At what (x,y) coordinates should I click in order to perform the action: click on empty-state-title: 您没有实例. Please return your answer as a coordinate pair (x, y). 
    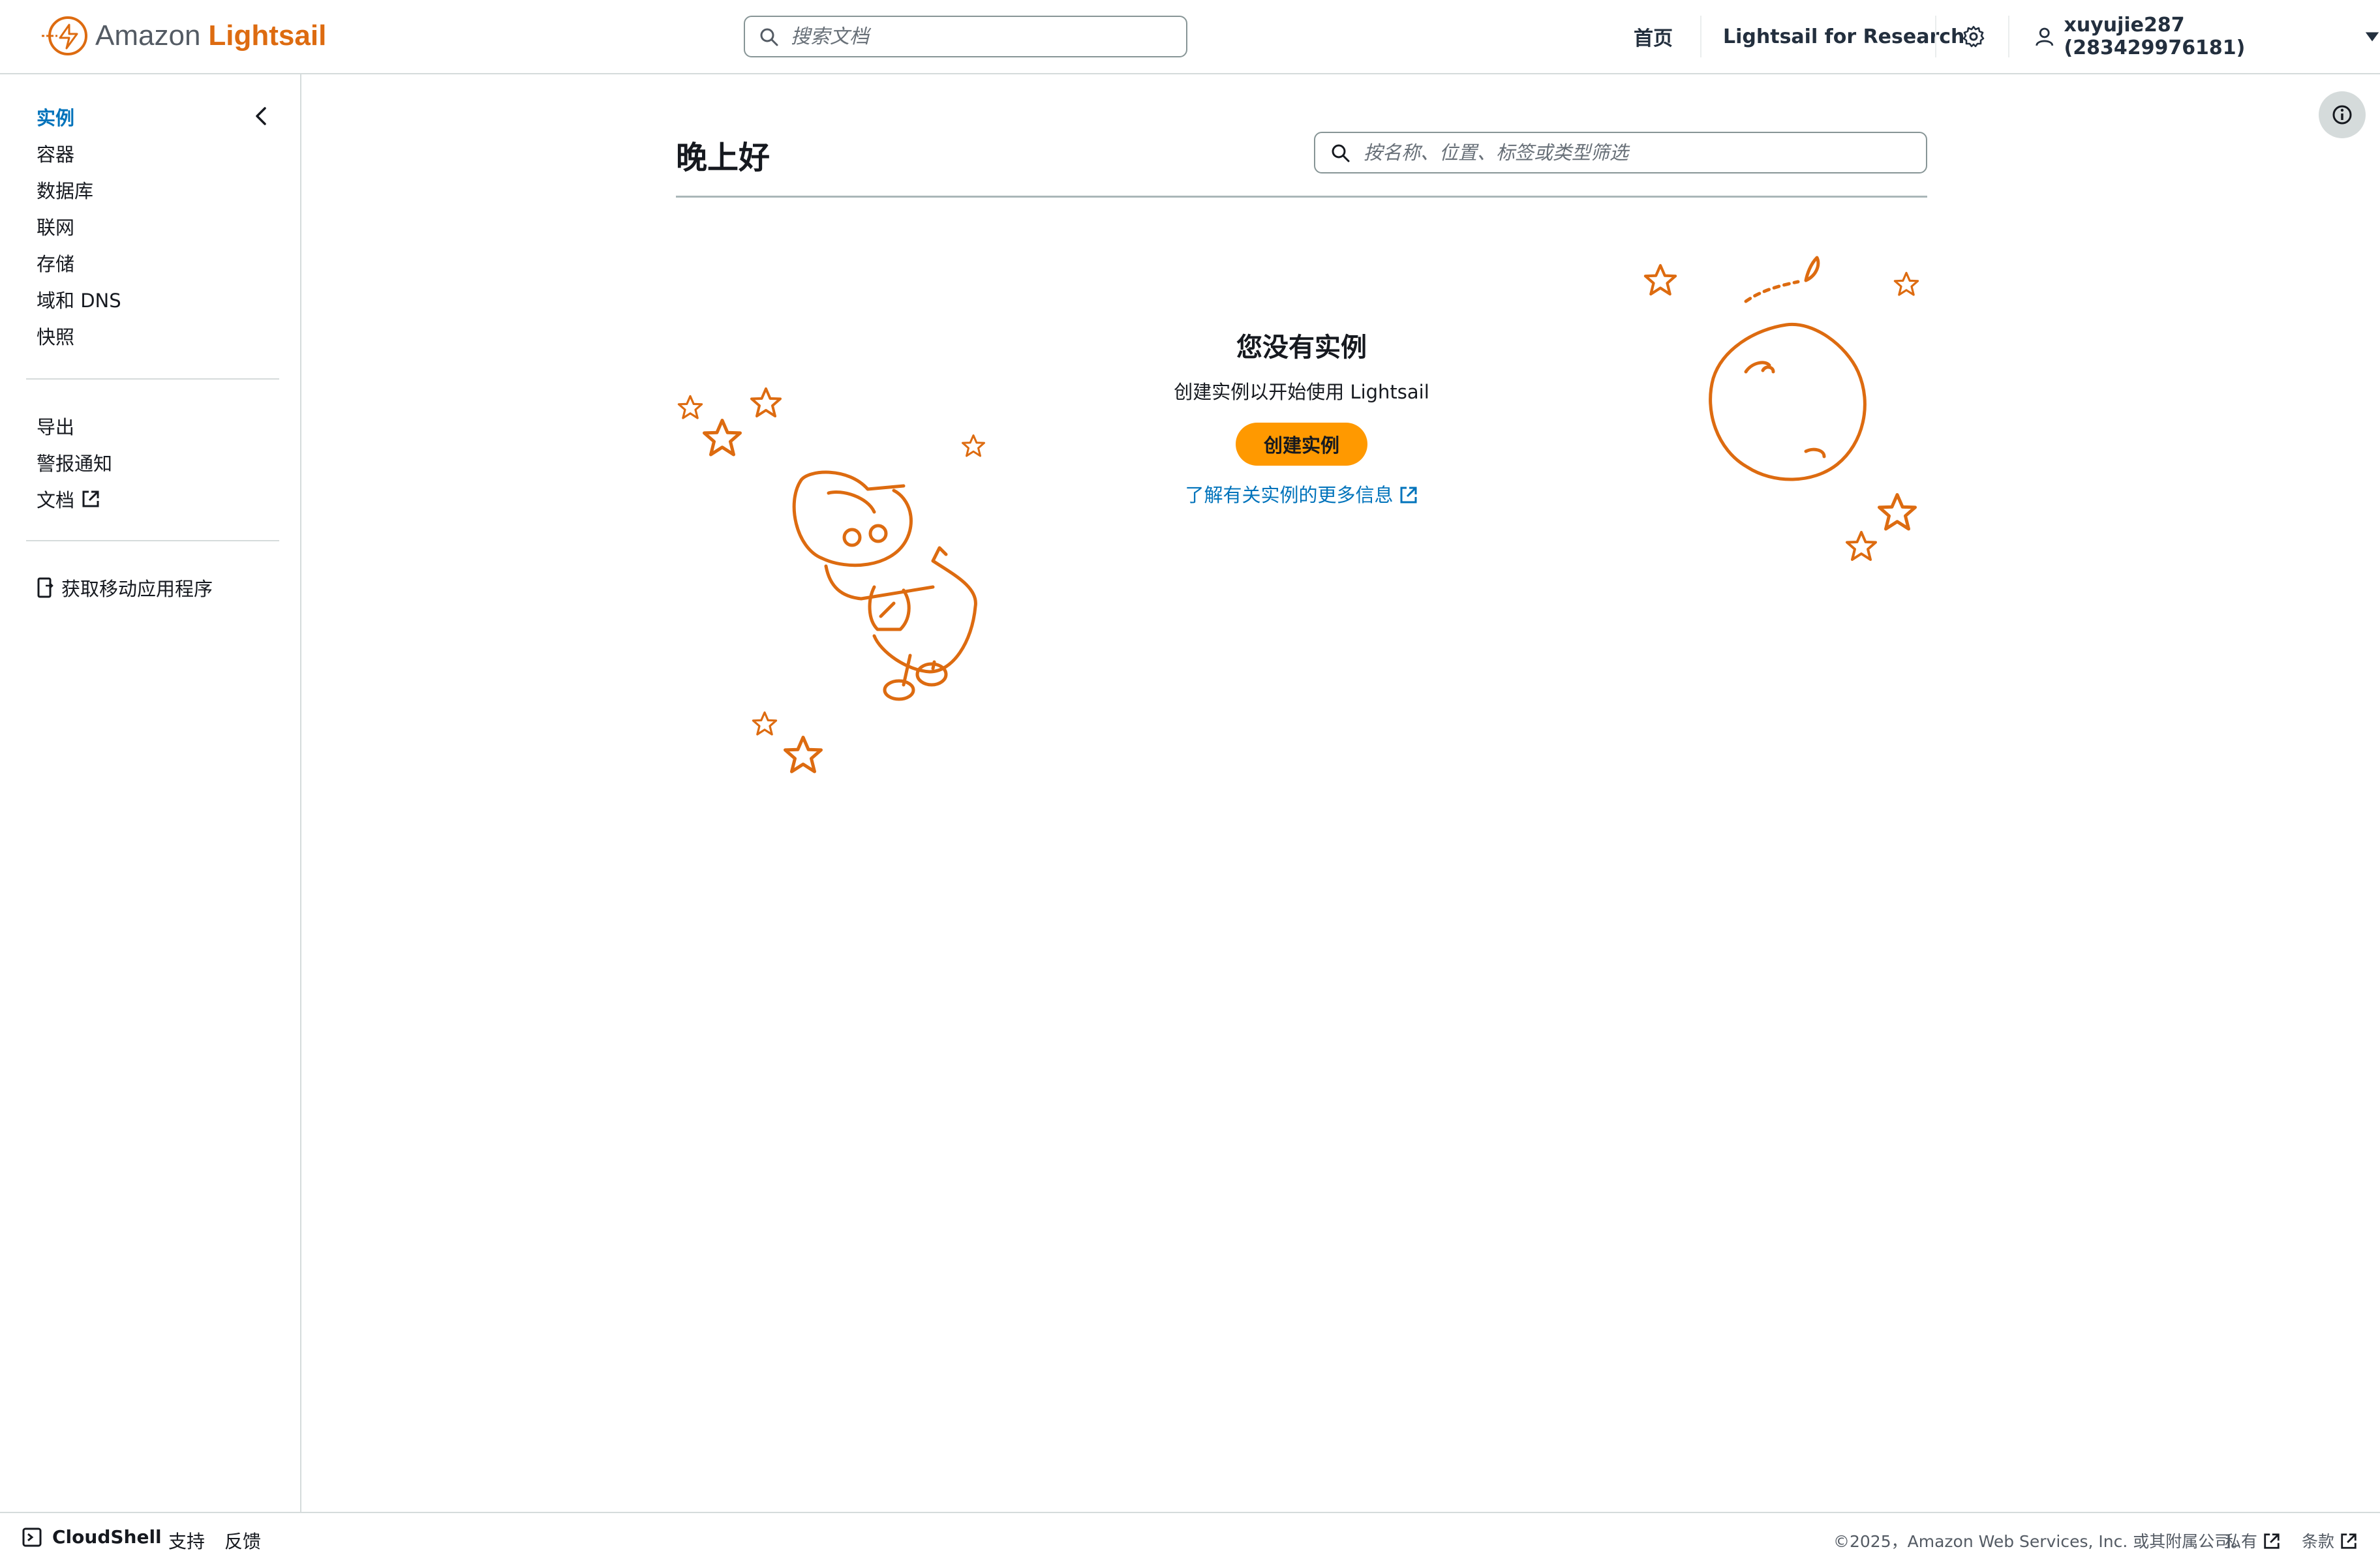
    Looking at the image, I should click on (1302, 348).